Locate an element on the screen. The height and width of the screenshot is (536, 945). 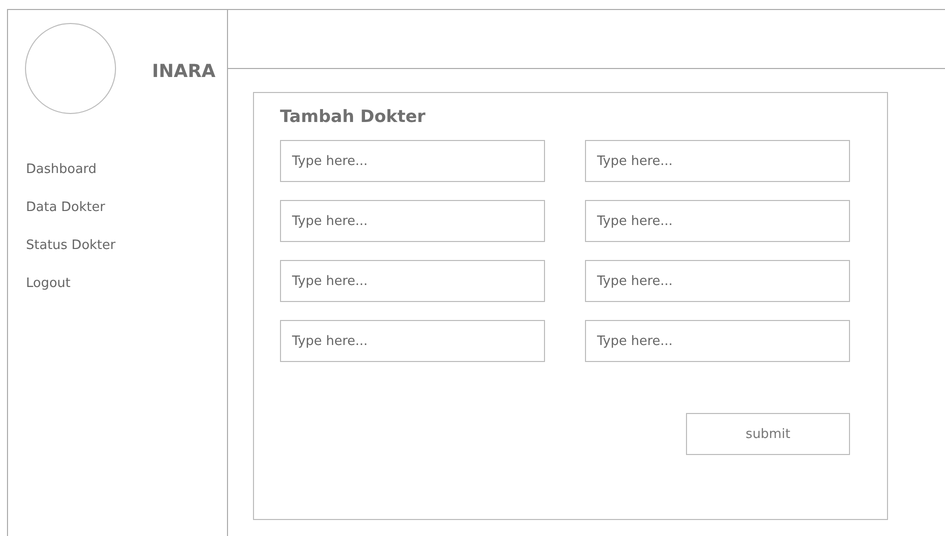
sidebar-item: Logout is located at coordinates (48, 293).